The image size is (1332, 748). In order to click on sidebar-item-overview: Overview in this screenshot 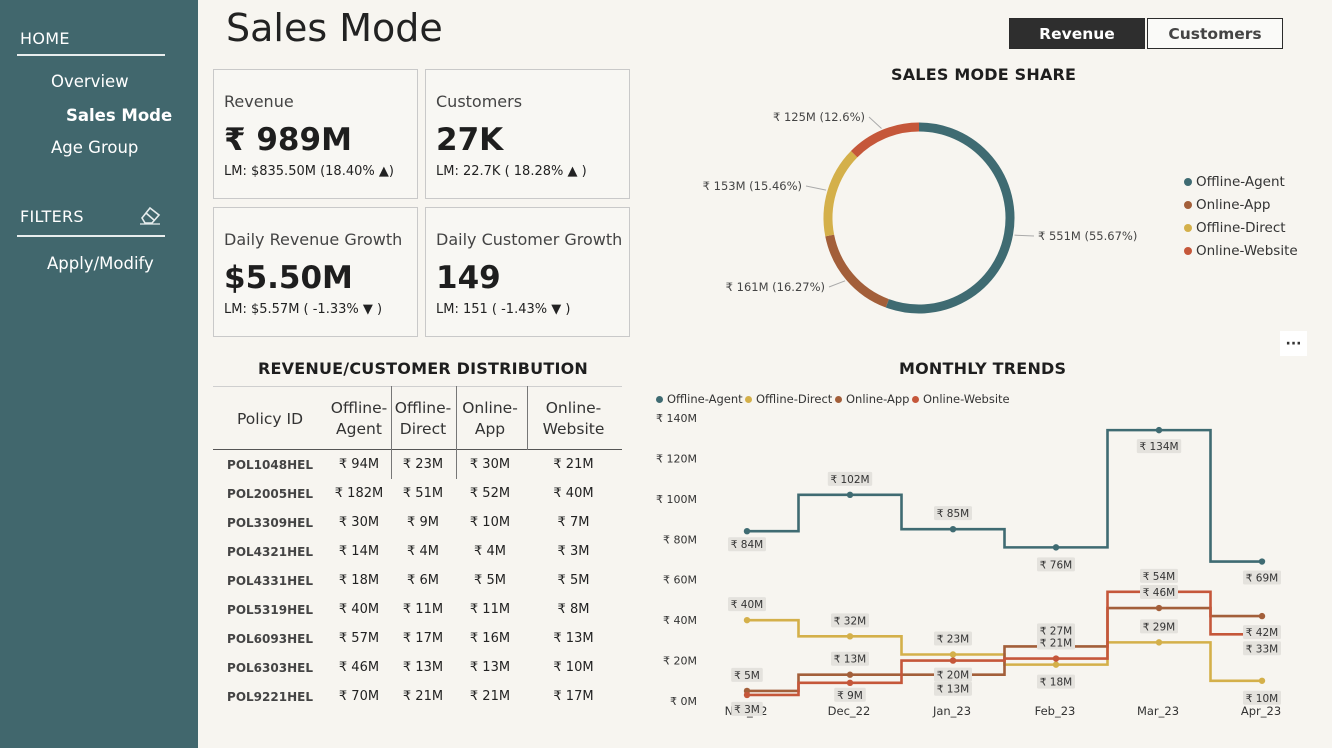, I will do `click(90, 81)`.